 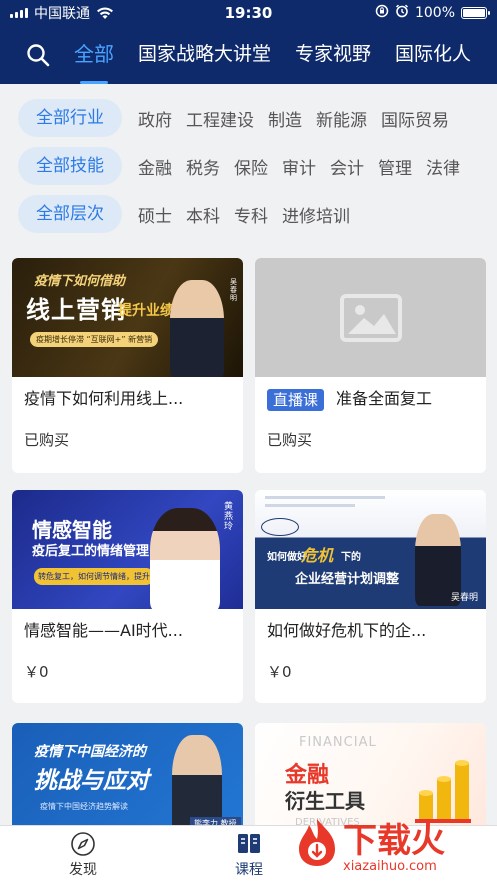 I want to click on thumb-text: 危机, so click(x=317, y=555).